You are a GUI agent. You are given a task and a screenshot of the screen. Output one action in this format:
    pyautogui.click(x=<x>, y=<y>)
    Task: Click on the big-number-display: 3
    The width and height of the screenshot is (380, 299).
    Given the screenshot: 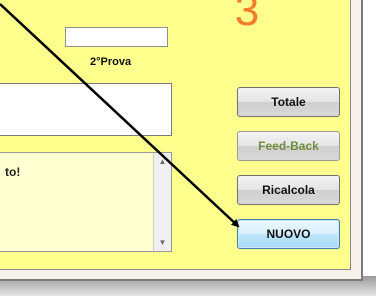 What is the action you would take?
    pyautogui.click(x=247, y=17)
    